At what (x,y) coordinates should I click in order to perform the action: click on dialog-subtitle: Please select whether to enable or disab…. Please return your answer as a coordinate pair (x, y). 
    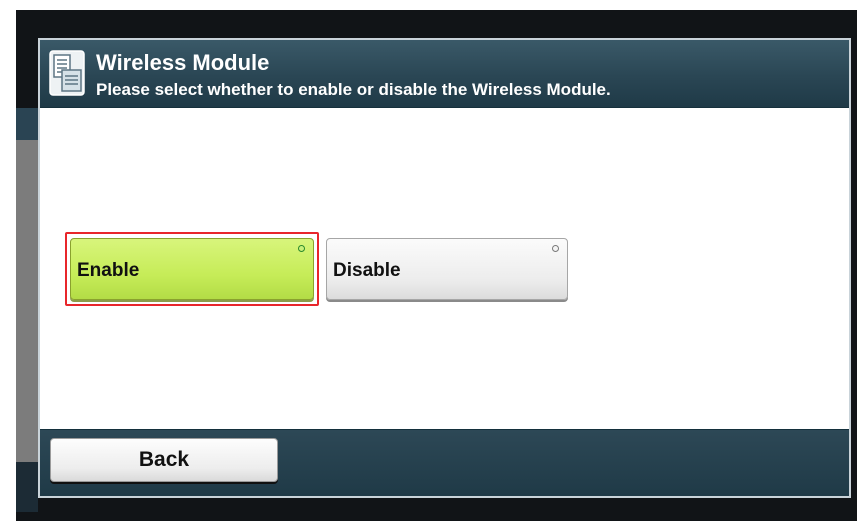
    Looking at the image, I should click on (353, 89).